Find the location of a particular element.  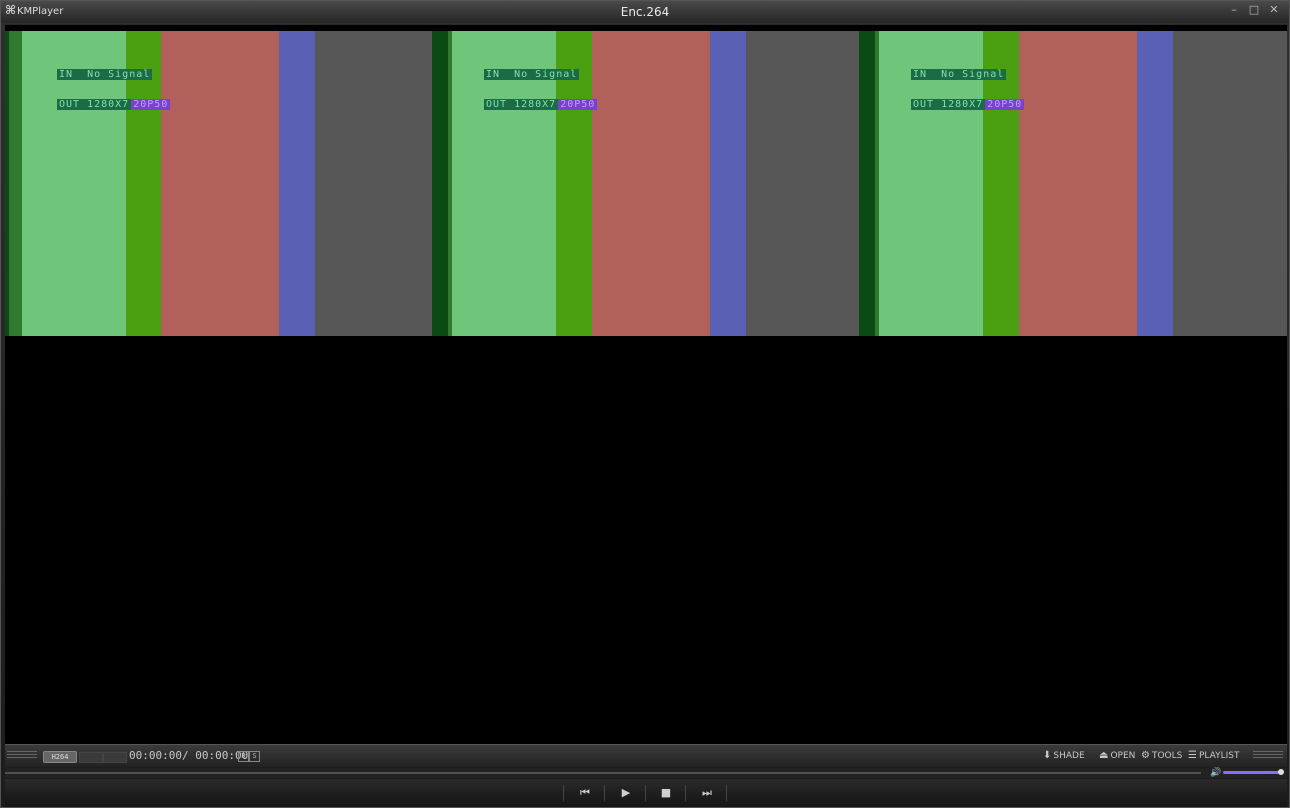

eject-icon: ⏏ is located at coordinates (1104, 755).